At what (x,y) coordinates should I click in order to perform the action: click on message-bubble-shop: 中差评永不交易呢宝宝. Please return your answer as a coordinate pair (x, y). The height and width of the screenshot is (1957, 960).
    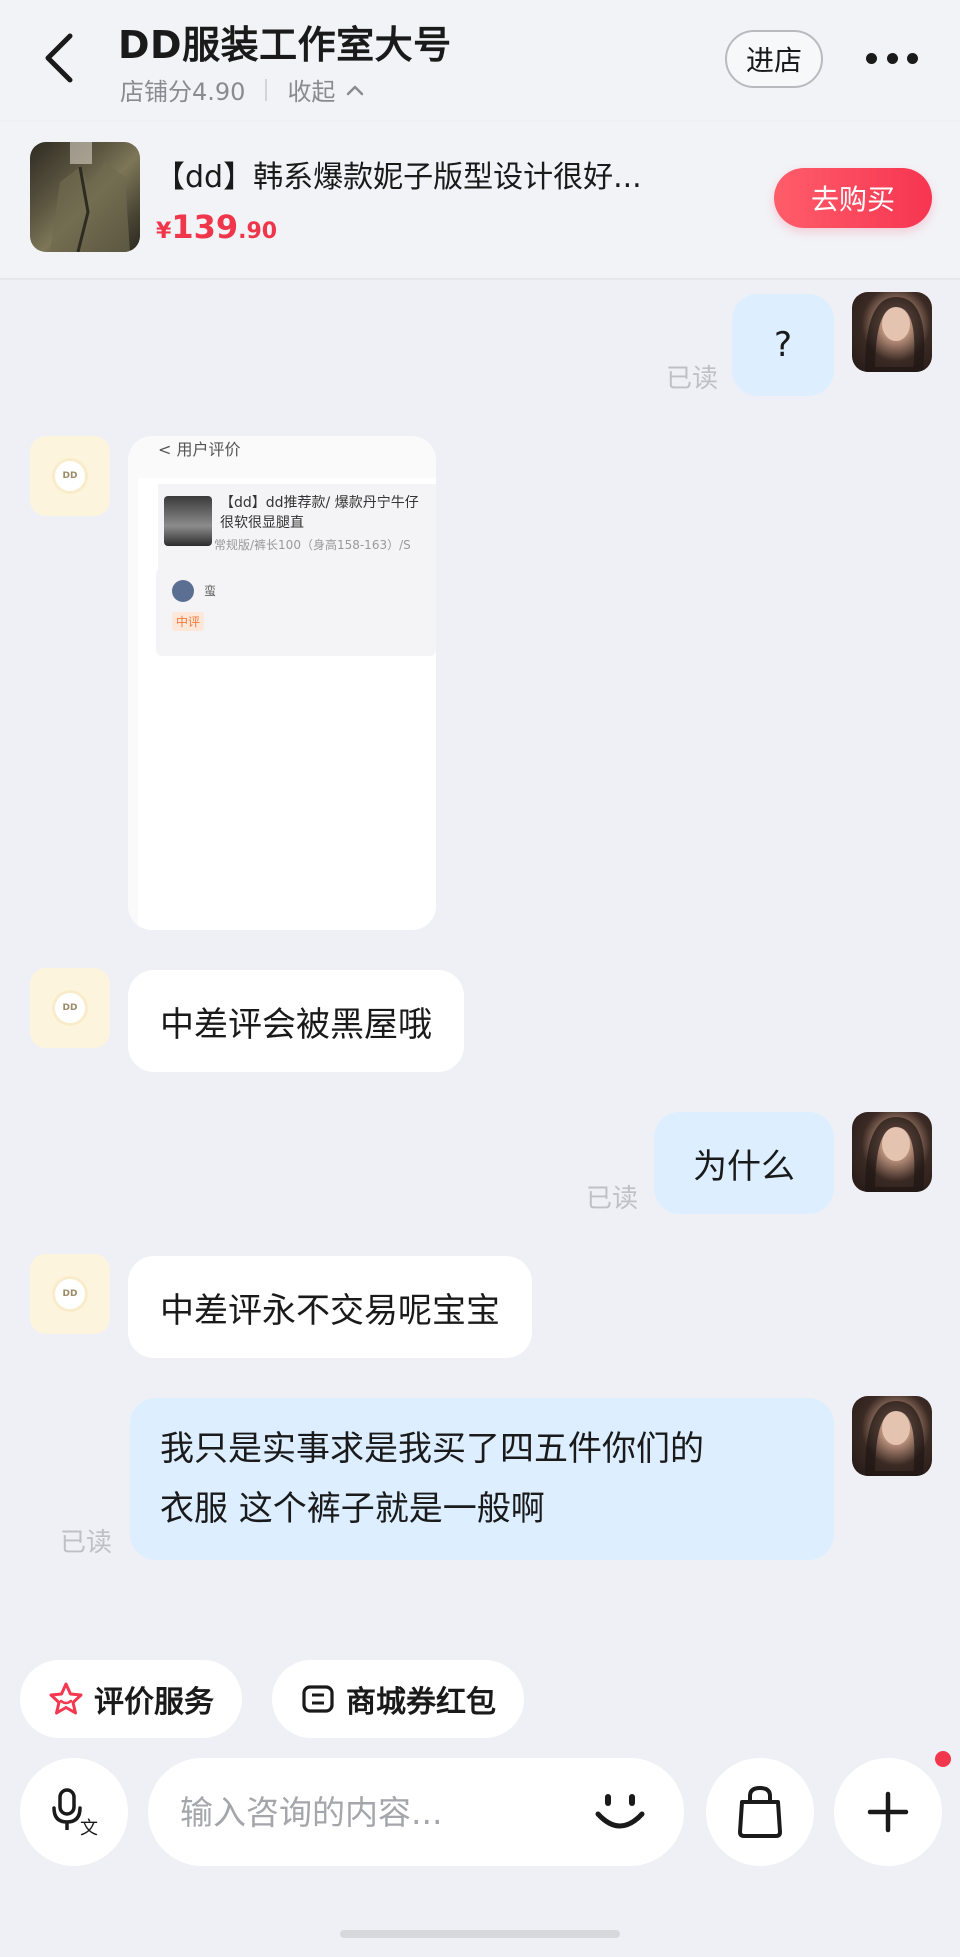
    Looking at the image, I should click on (330, 1307).